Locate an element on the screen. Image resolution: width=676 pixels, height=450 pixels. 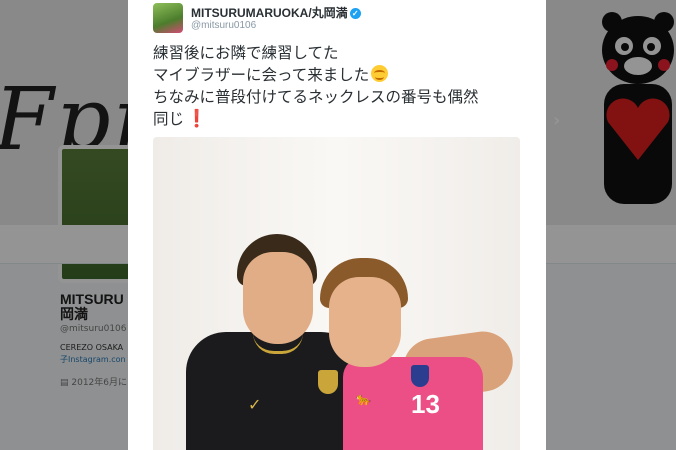
tweet-author-avatar is located at coordinates (168, 18).